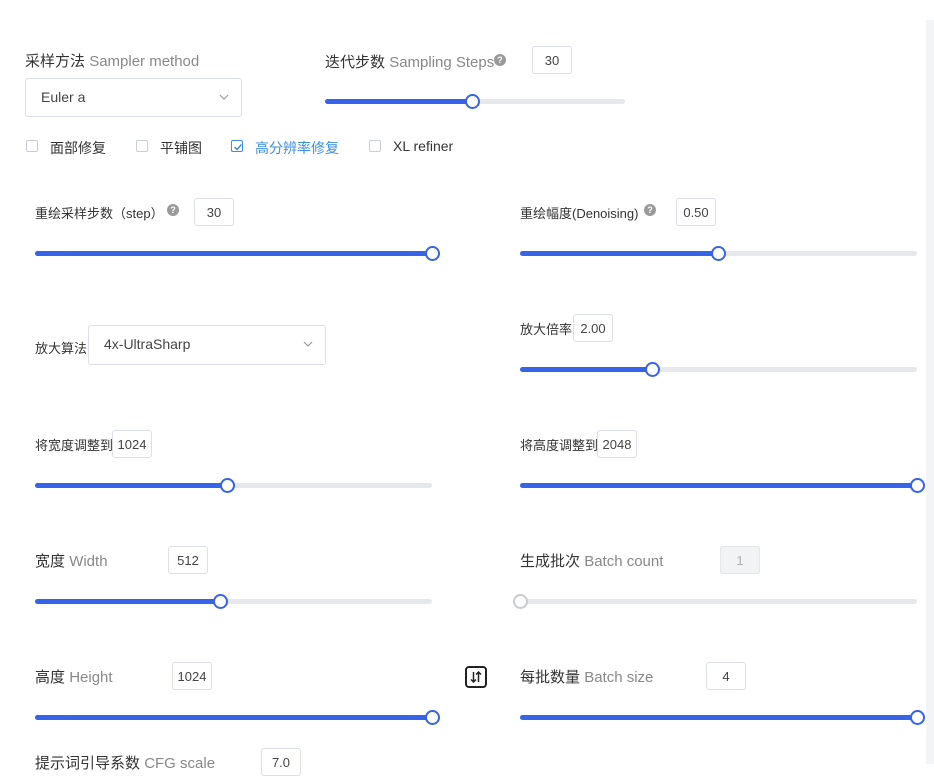  Describe the element at coordinates (188, 560) in the screenshot. I see `width-input: 512` at that location.